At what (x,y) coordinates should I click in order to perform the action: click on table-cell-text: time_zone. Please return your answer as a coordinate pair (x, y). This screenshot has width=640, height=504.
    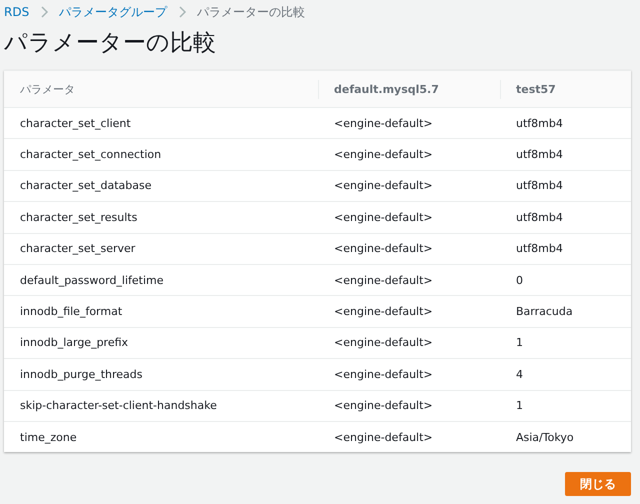
    Looking at the image, I should click on (48, 437).